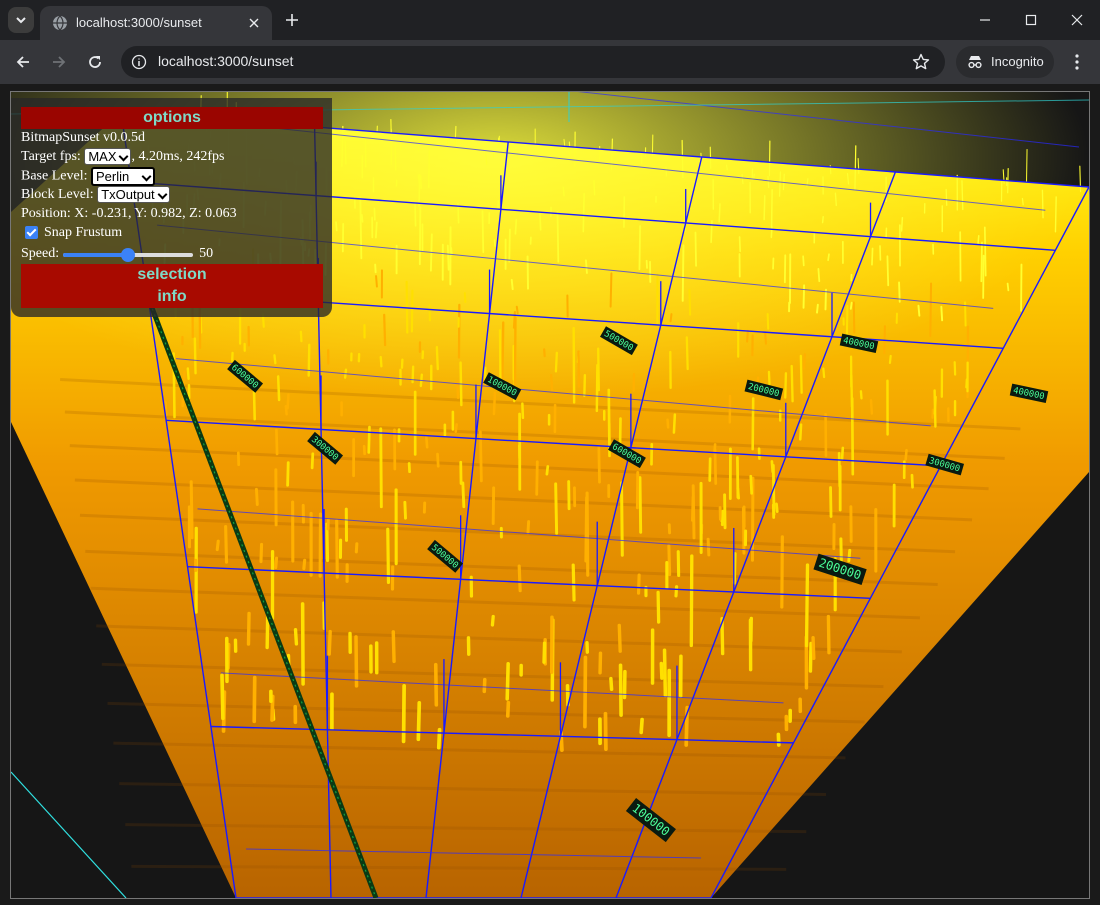 The height and width of the screenshot is (905, 1100). Describe the element at coordinates (112, 176) in the screenshot. I see `base-level-value: Perlin` at that location.